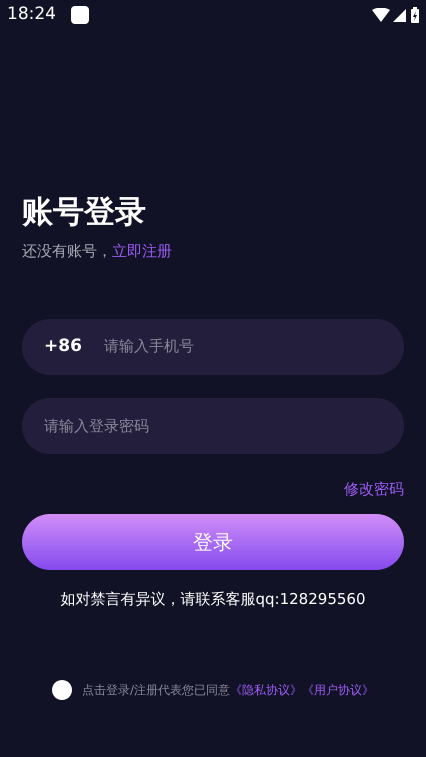 Image resolution: width=426 pixels, height=757 pixels. Describe the element at coordinates (338, 689) in the screenshot. I see `agreement-link: 《用户协议》` at that location.